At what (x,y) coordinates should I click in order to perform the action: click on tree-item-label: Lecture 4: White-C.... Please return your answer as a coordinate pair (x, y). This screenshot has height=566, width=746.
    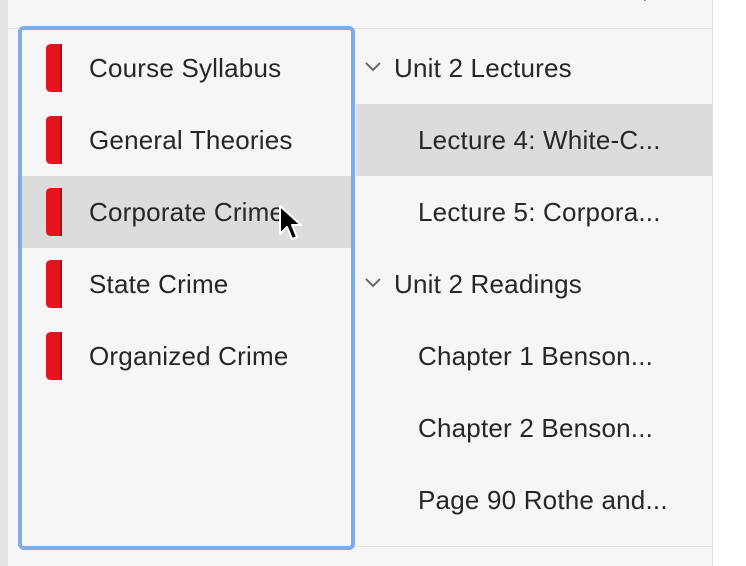
    Looking at the image, I should click on (539, 140).